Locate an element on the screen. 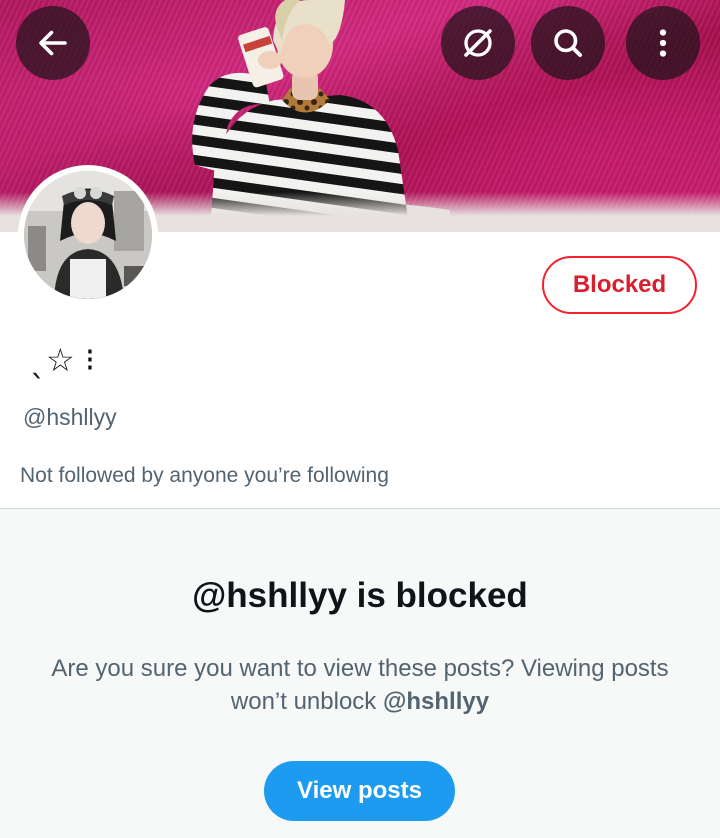  more-button is located at coordinates (663, 43).